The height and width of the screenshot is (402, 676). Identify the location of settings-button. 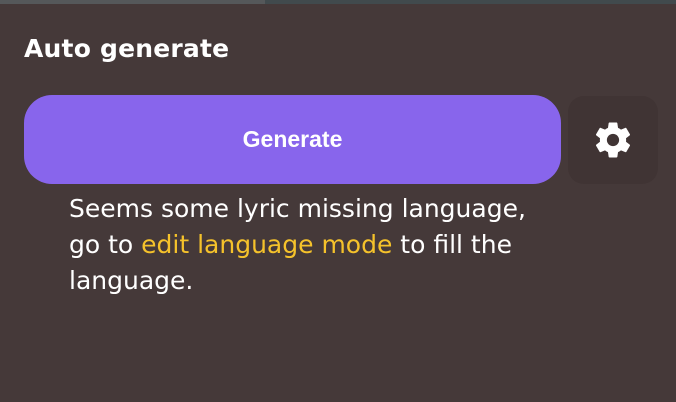
(613, 140).